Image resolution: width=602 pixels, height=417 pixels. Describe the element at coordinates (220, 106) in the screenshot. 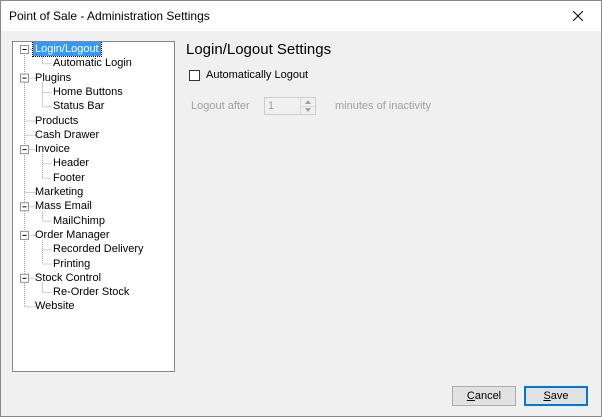

I see `logout-after-label: Logout after` at that location.